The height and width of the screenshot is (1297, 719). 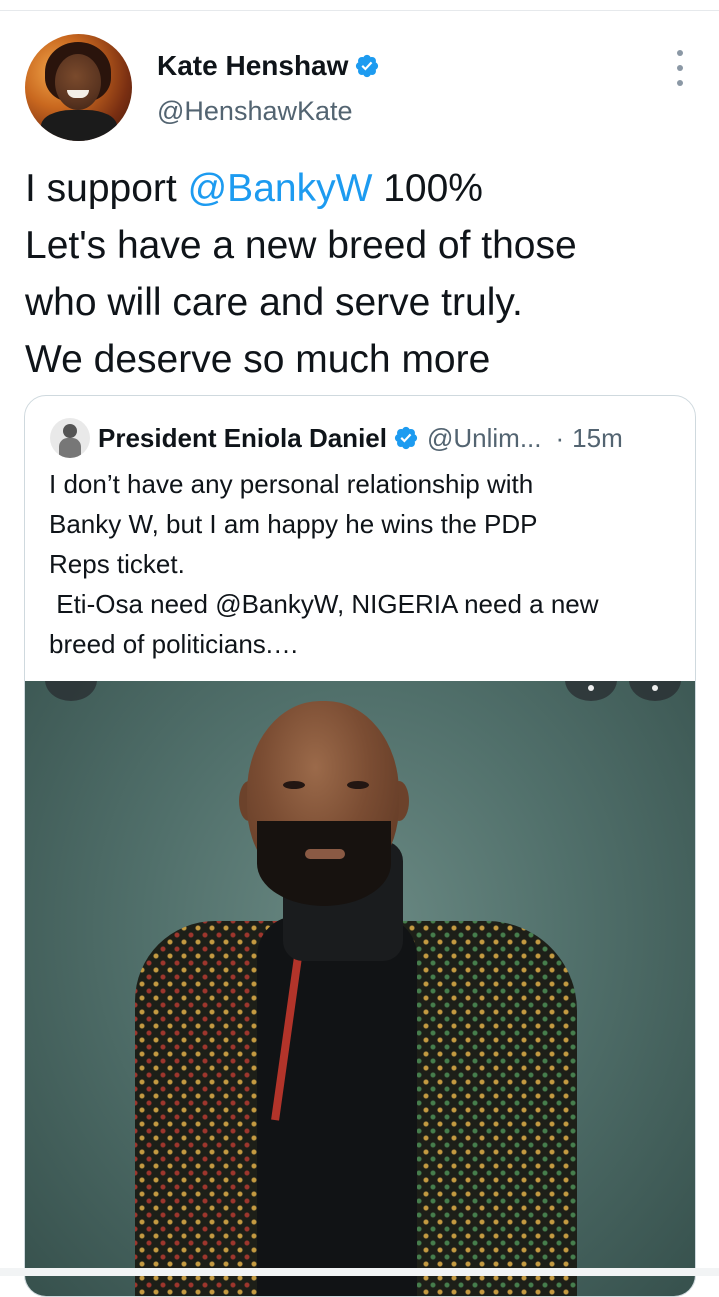 I want to click on author-name: Kate Henshaw, so click(x=268, y=66).